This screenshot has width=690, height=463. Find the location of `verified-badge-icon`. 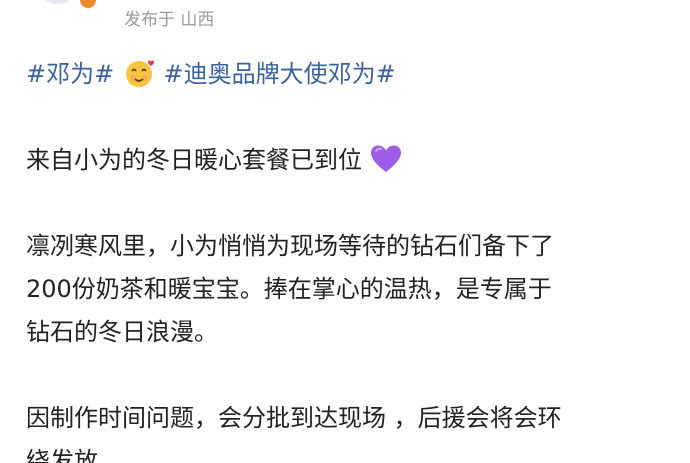

verified-badge-icon is located at coordinates (88, 4).